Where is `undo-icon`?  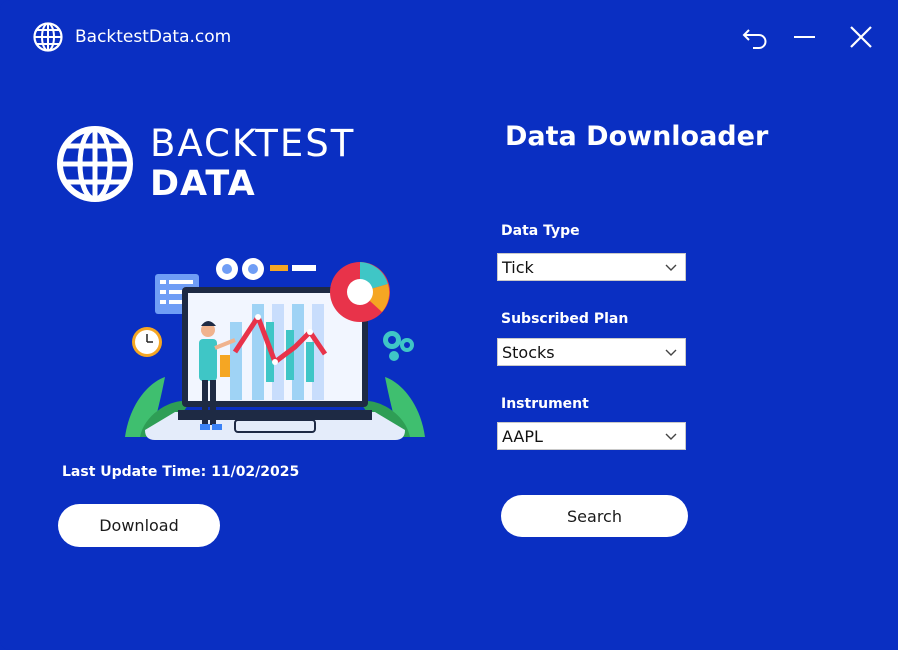 undo-icon is located at coordinates (755, 37).